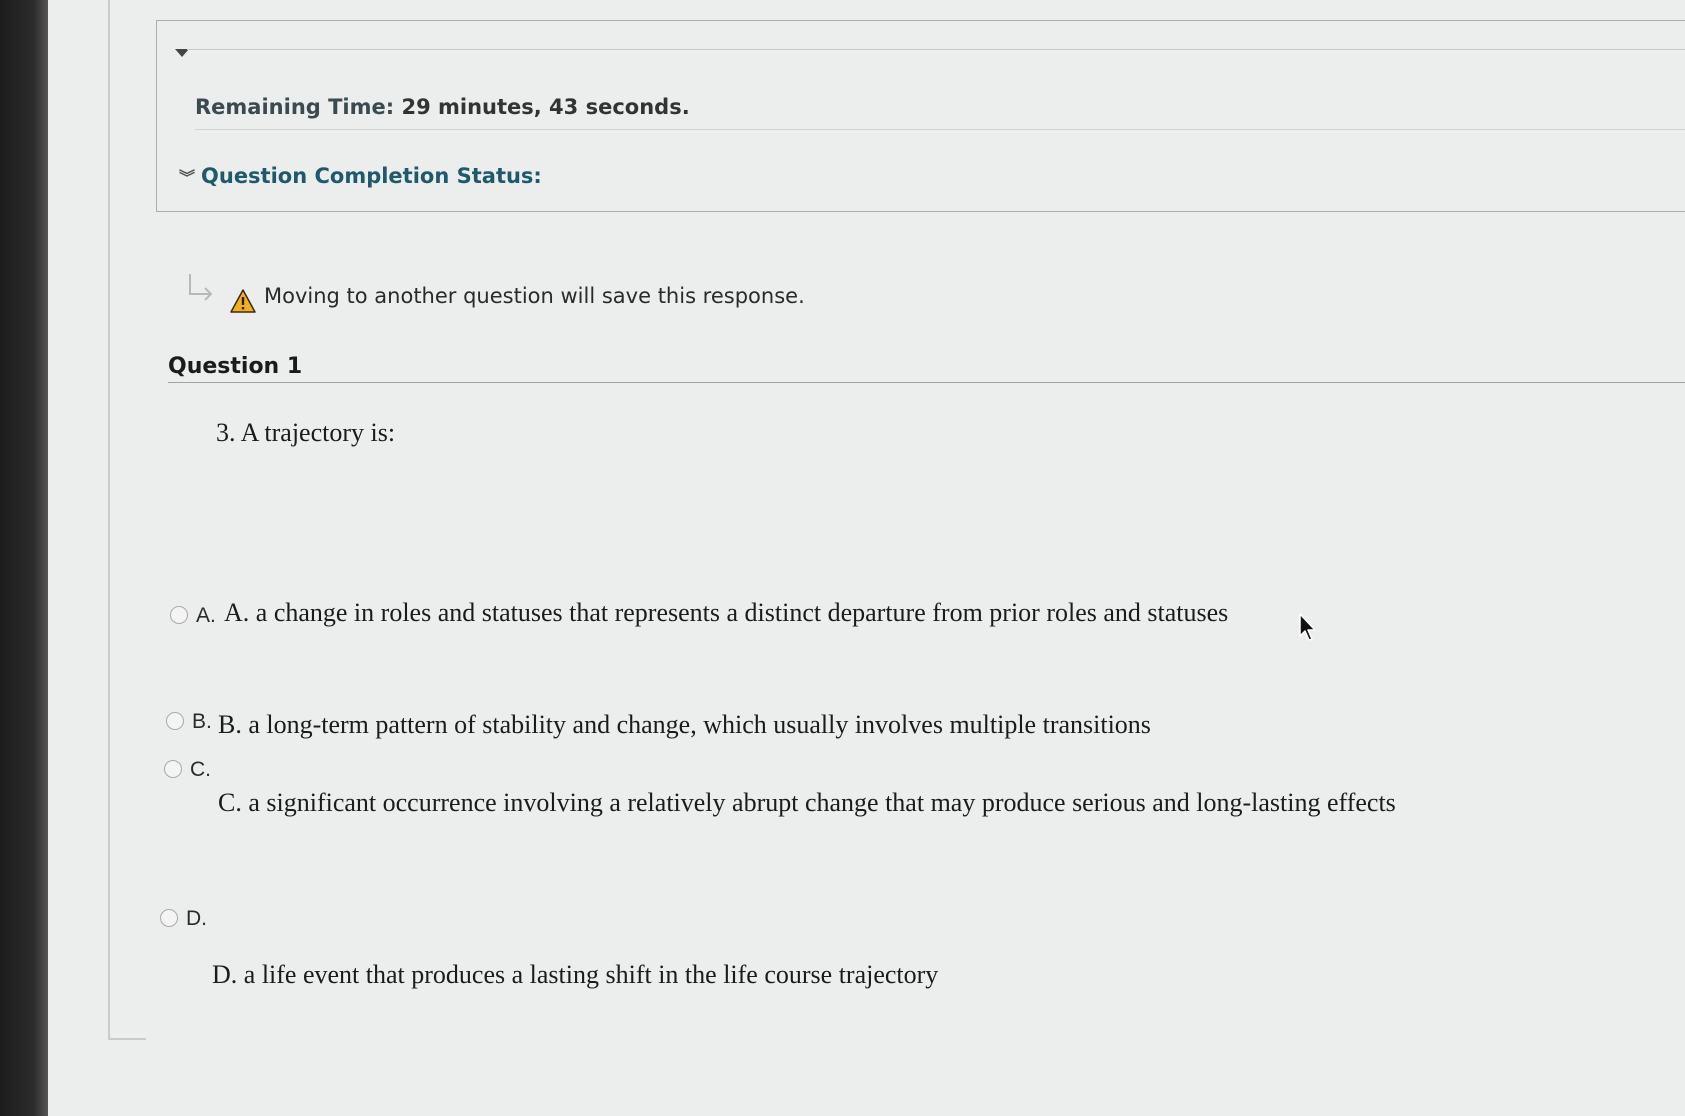 This screenshot has width=1685, height=1116. I want to click on screen-bezel, so click(24, 558).